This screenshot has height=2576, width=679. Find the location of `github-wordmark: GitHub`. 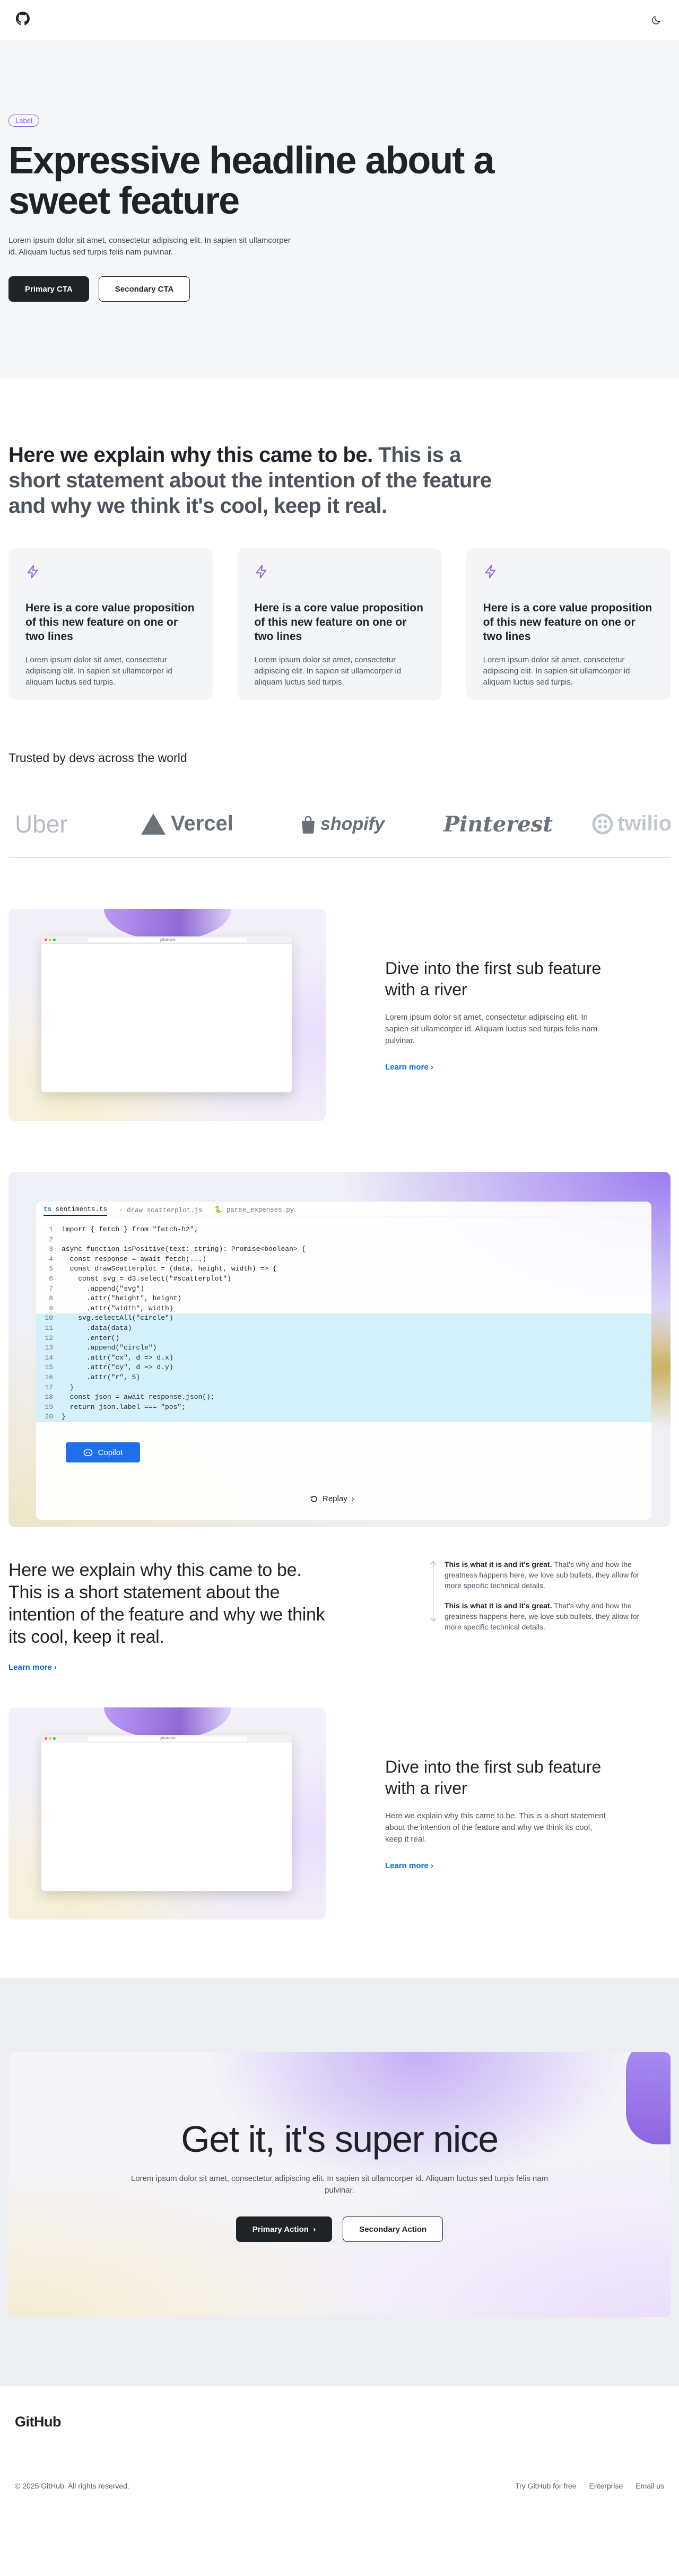

github-wordmark: GitHub is located at coordinates (38, 2422).